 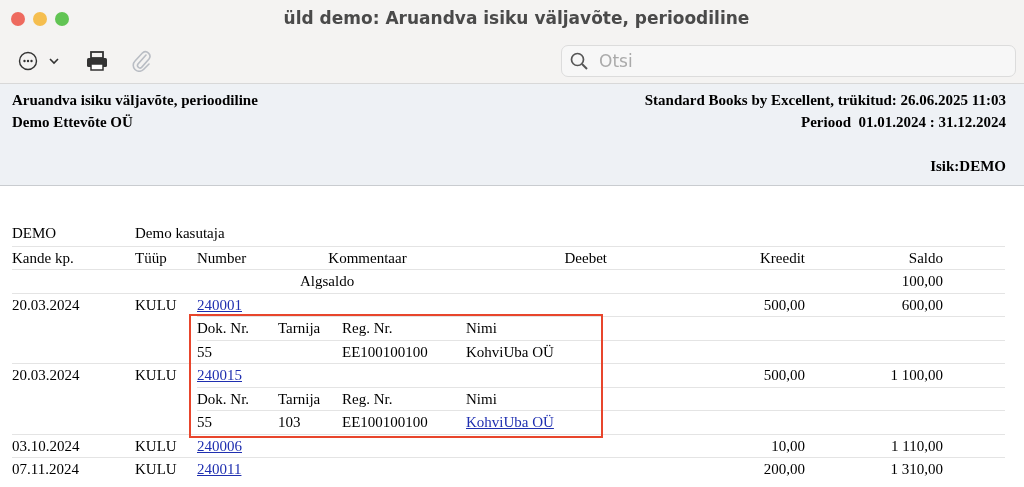 What do you see at coordinates (579, 60) in the screenshot?
I see `search-icon` at bounding box center [579, 60].